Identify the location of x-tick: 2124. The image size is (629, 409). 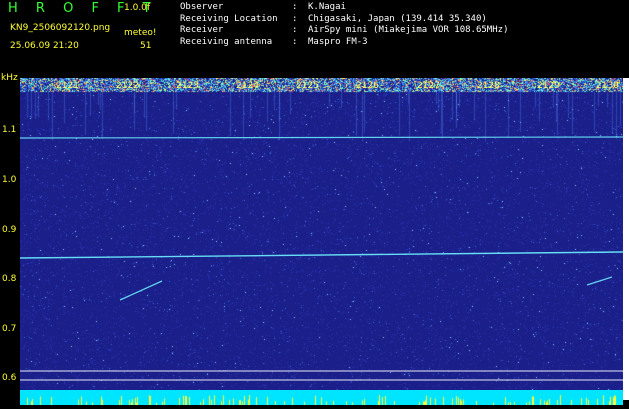
(247, 86).